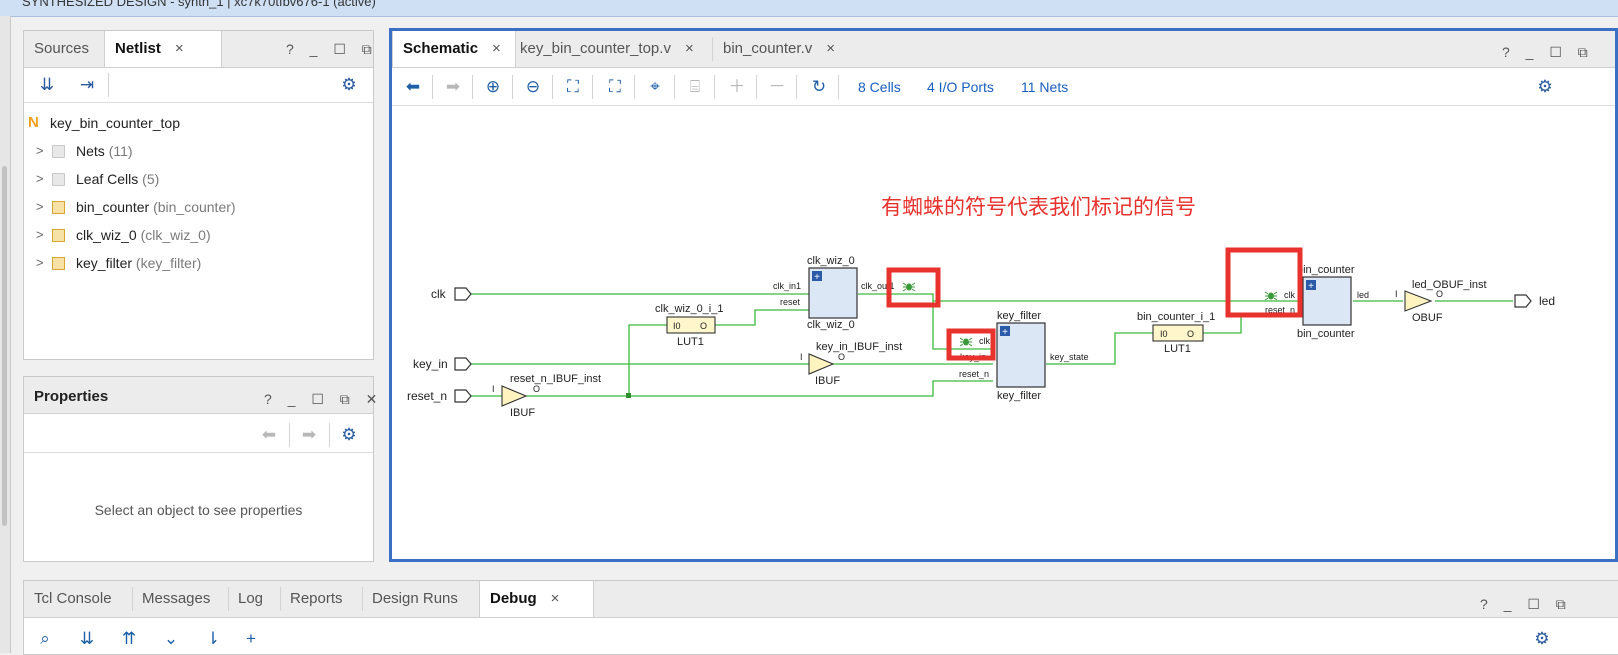 This screenshot has height=655, width=1618. I want to click on lut-clk-name: clk_wiz_0_i_1, so click(689, 309).